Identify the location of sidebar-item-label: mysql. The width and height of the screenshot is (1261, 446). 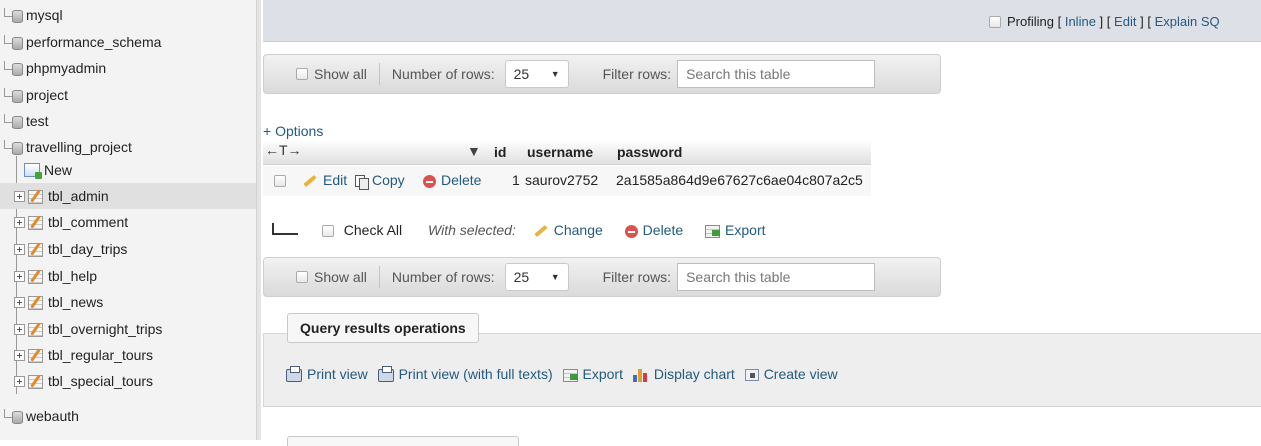
(44, 15).